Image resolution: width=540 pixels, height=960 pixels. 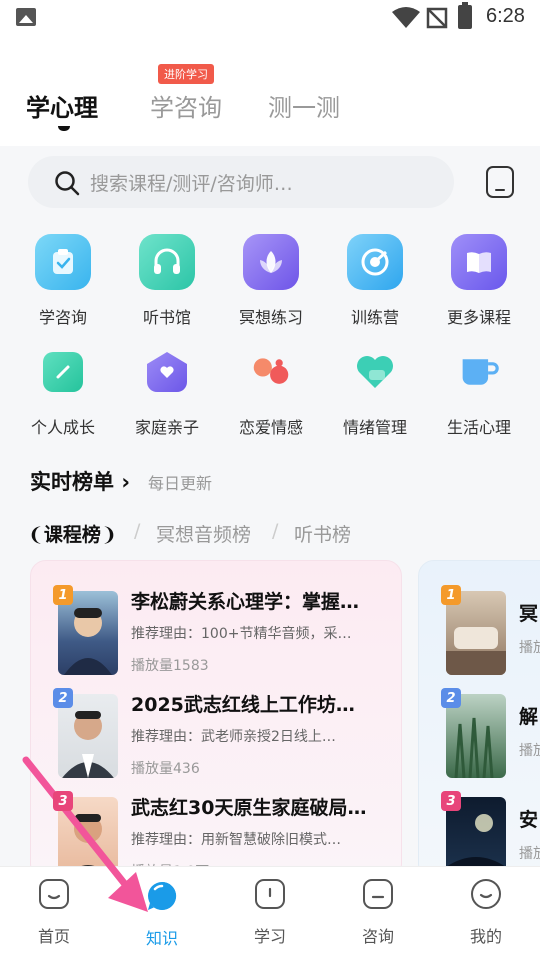 I want to click on category-personal-growth: 个人成长, so click(x=63, y=391).